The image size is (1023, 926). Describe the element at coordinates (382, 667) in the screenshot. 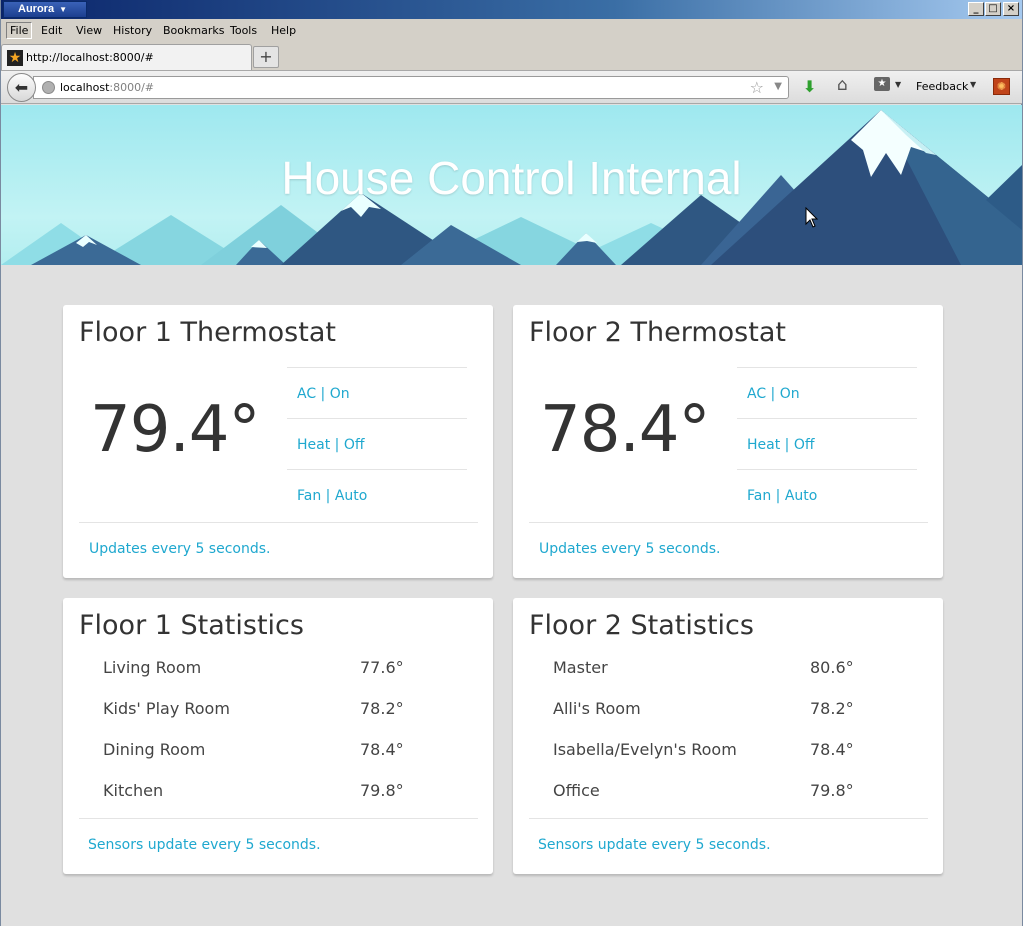

I see `room-temperature: 77.6°` at that location.